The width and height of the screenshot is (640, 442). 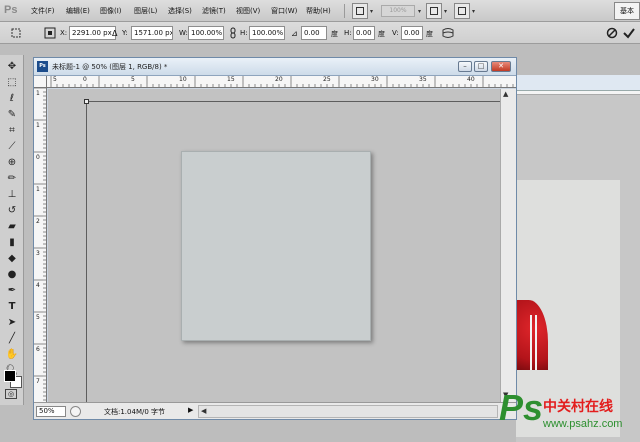 I want to click on transform-tool-icon, so click(x=16, y=33).